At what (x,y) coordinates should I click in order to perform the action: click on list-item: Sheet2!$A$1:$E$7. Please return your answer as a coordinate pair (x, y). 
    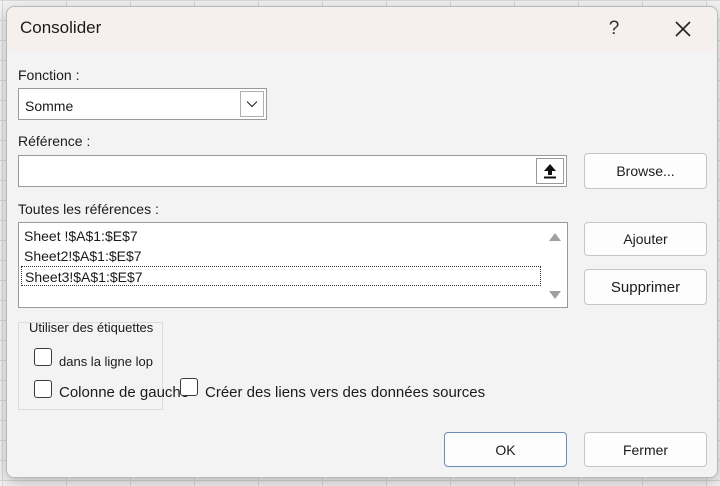
    Looking at the image, I should click on (281, 256).